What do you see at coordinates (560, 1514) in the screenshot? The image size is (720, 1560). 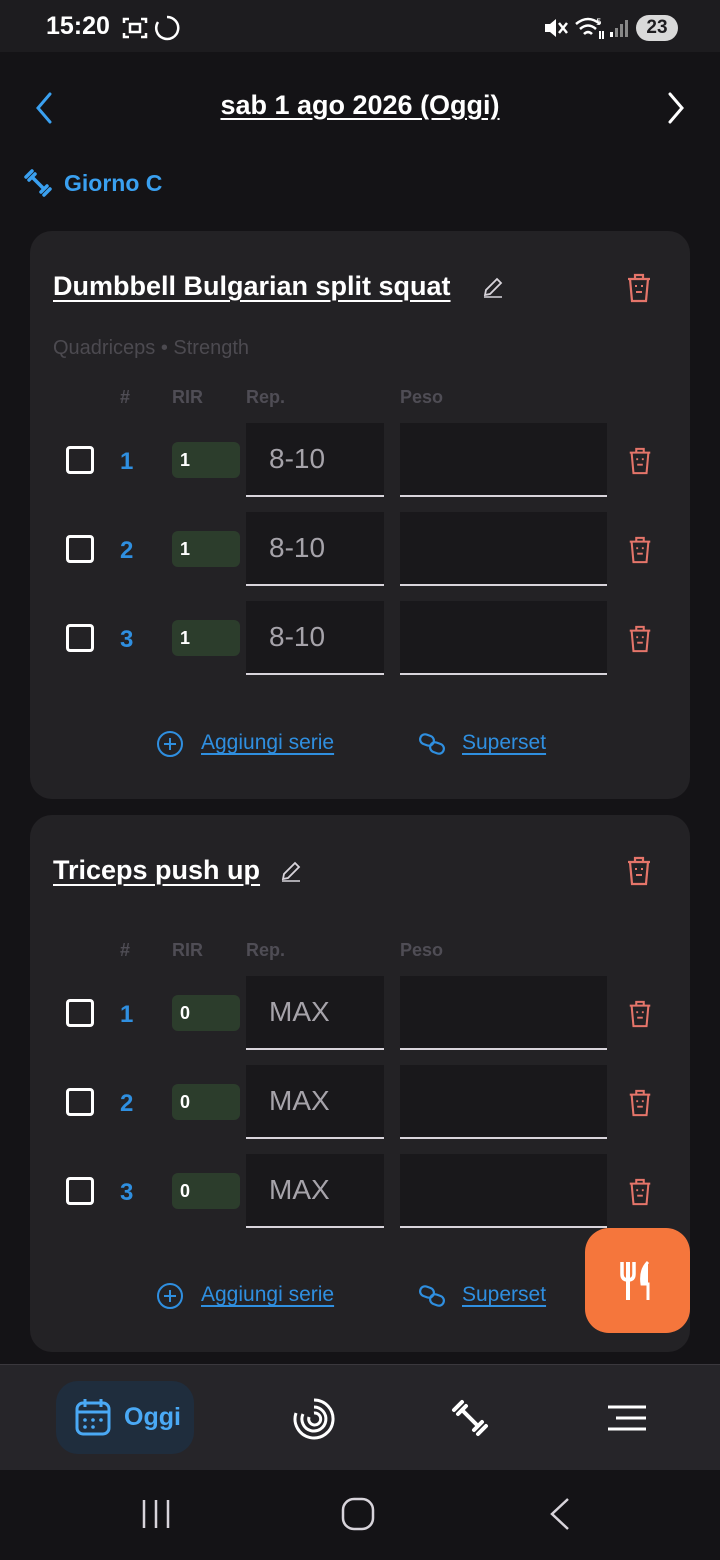 I see `back-icon` at bounding box center [560, 1514].